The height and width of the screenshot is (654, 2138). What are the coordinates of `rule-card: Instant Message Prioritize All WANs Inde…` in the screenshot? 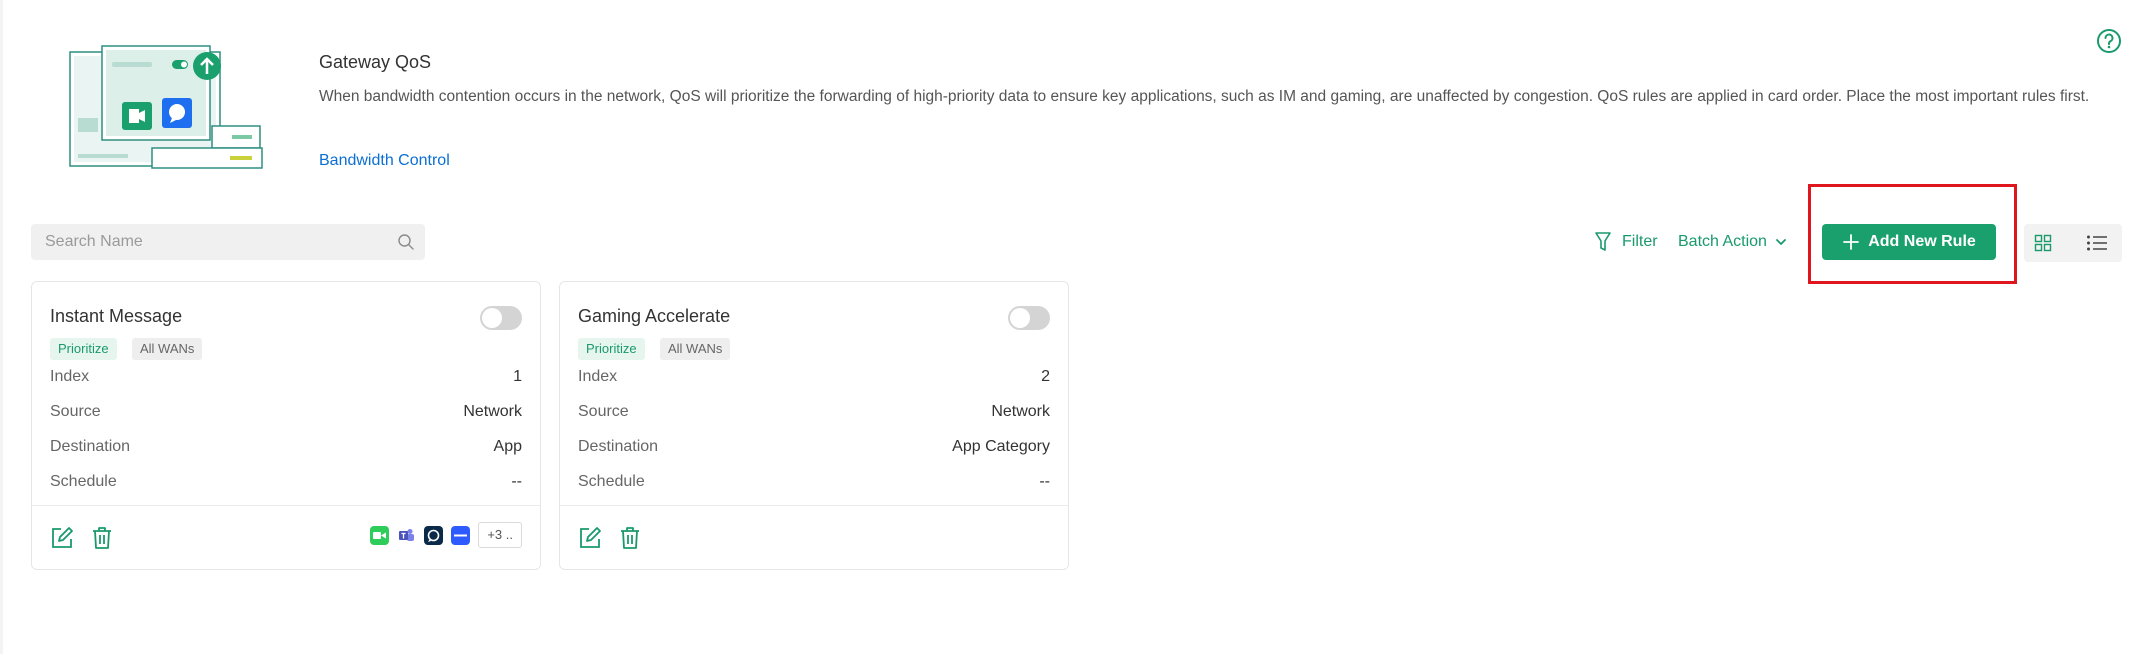 It's located at (286, 425).